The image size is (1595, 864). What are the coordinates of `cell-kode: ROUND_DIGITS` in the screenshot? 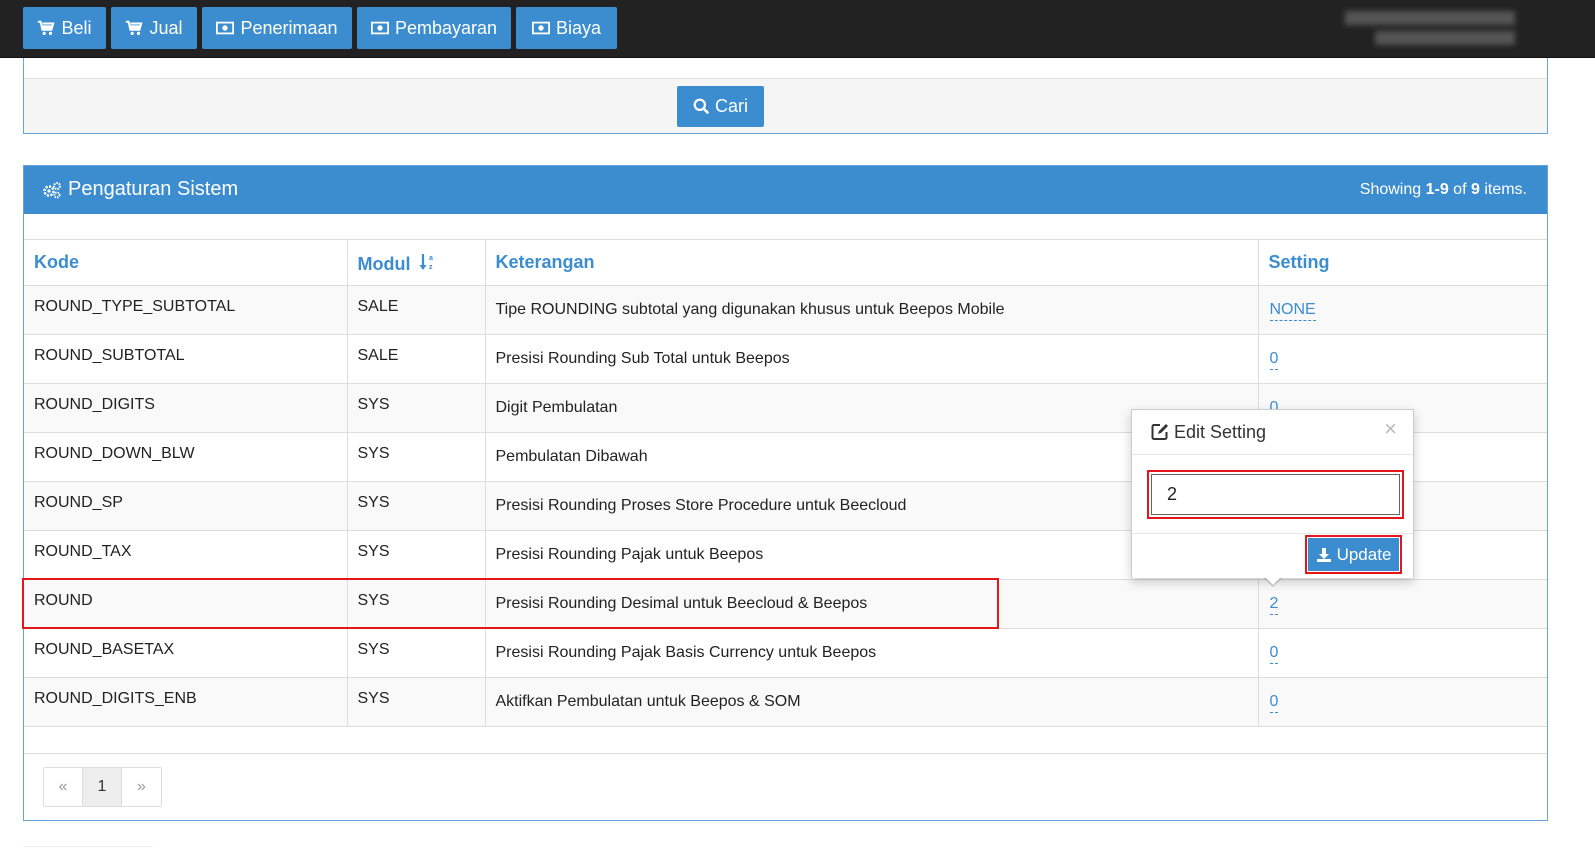 It's located at (186, 408).